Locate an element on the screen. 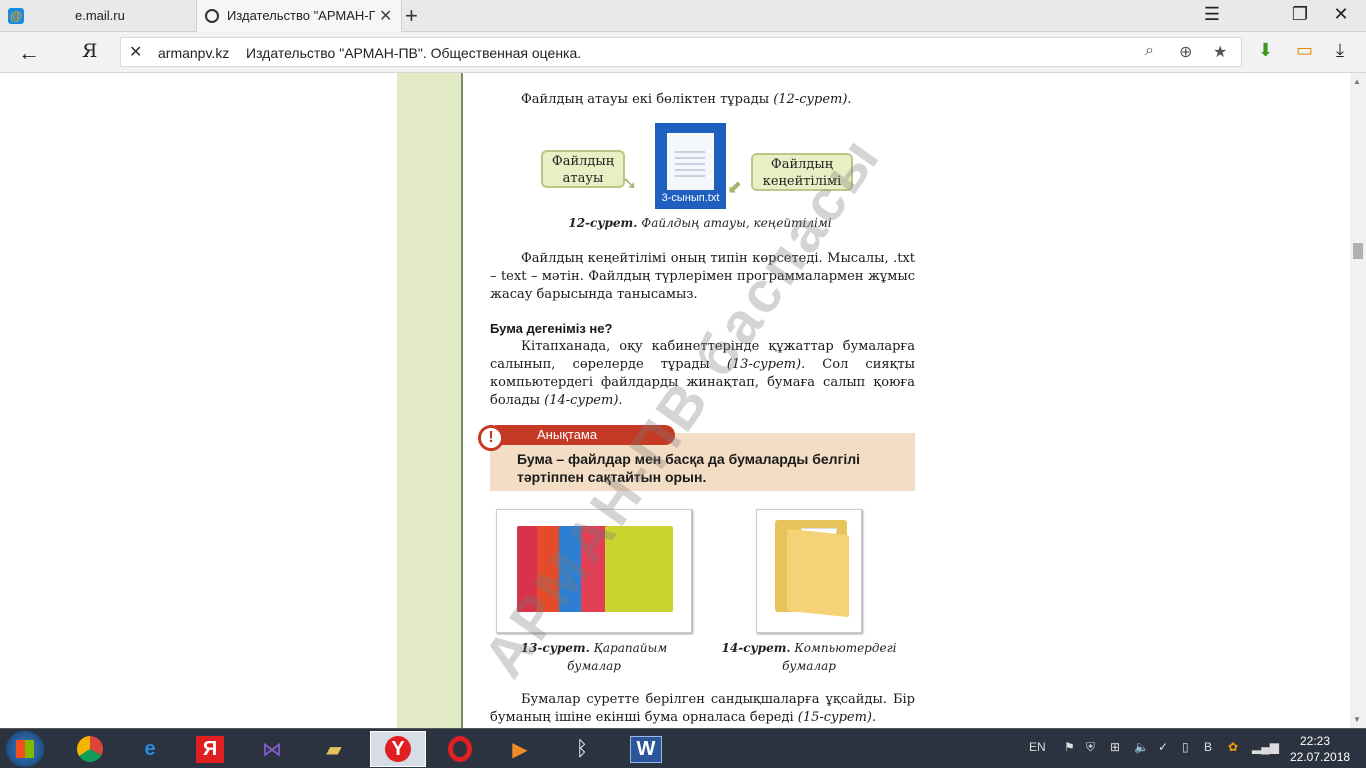 Image resolution: width=1366 pixels, height=768 pixels. security-icon: ⛨ is located at coordinates (1090, 747).